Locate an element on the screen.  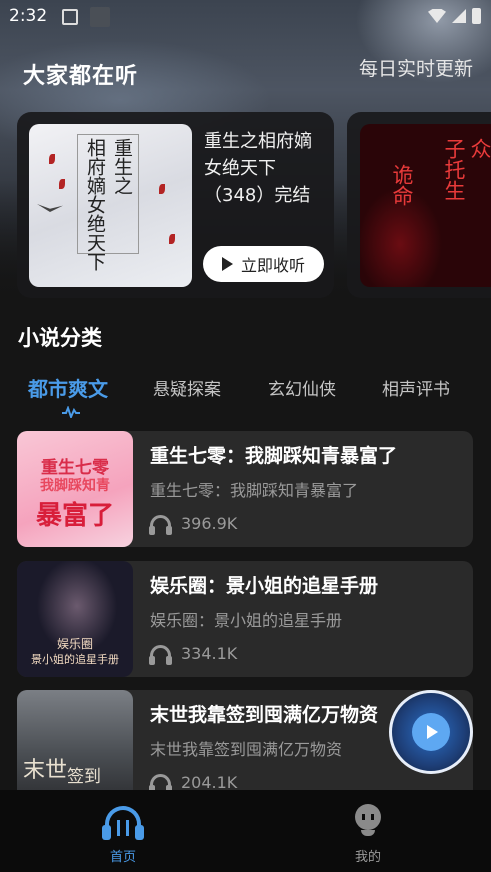
nav-home: 首页 is located at coordinates (123, 831).